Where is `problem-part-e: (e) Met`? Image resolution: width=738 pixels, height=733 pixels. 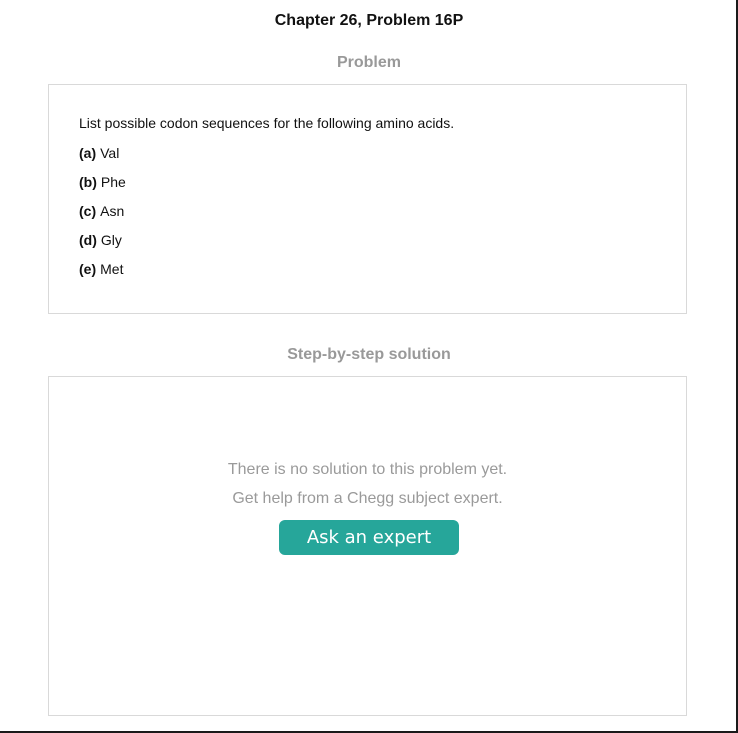 problem-part-e: (e) Met is located at coordinates (266, 269).